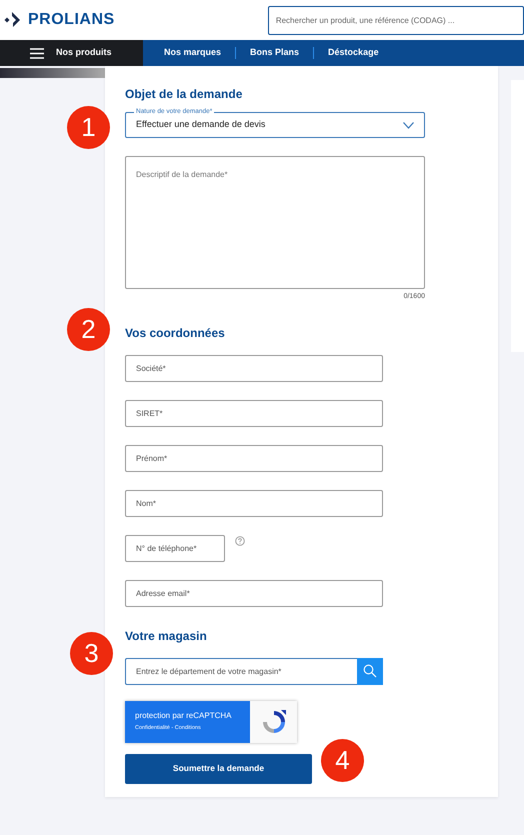 This screenshot has height=835, width=524. I want to click on step-number-badge: 1, so click(88, 127).